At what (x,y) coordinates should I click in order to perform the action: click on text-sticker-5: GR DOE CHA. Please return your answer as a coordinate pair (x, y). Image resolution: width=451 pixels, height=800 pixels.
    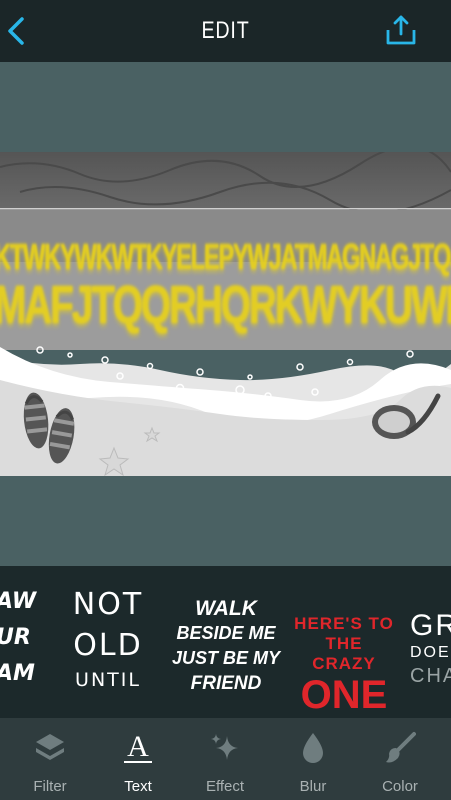
    Looking at the image, I should click on (430, 664).